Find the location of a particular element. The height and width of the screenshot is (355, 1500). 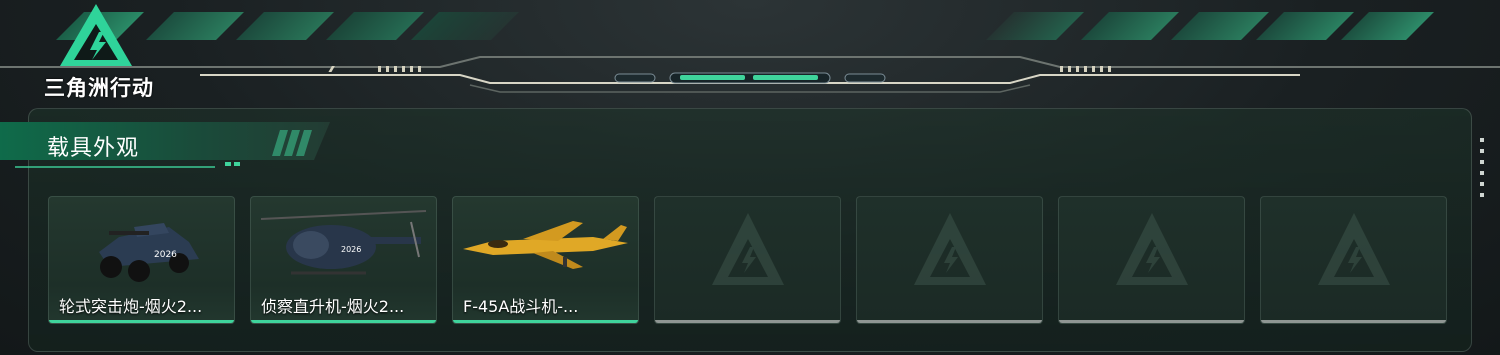

brand-title: 三角洲行动 is located at coordinates (99, 88).